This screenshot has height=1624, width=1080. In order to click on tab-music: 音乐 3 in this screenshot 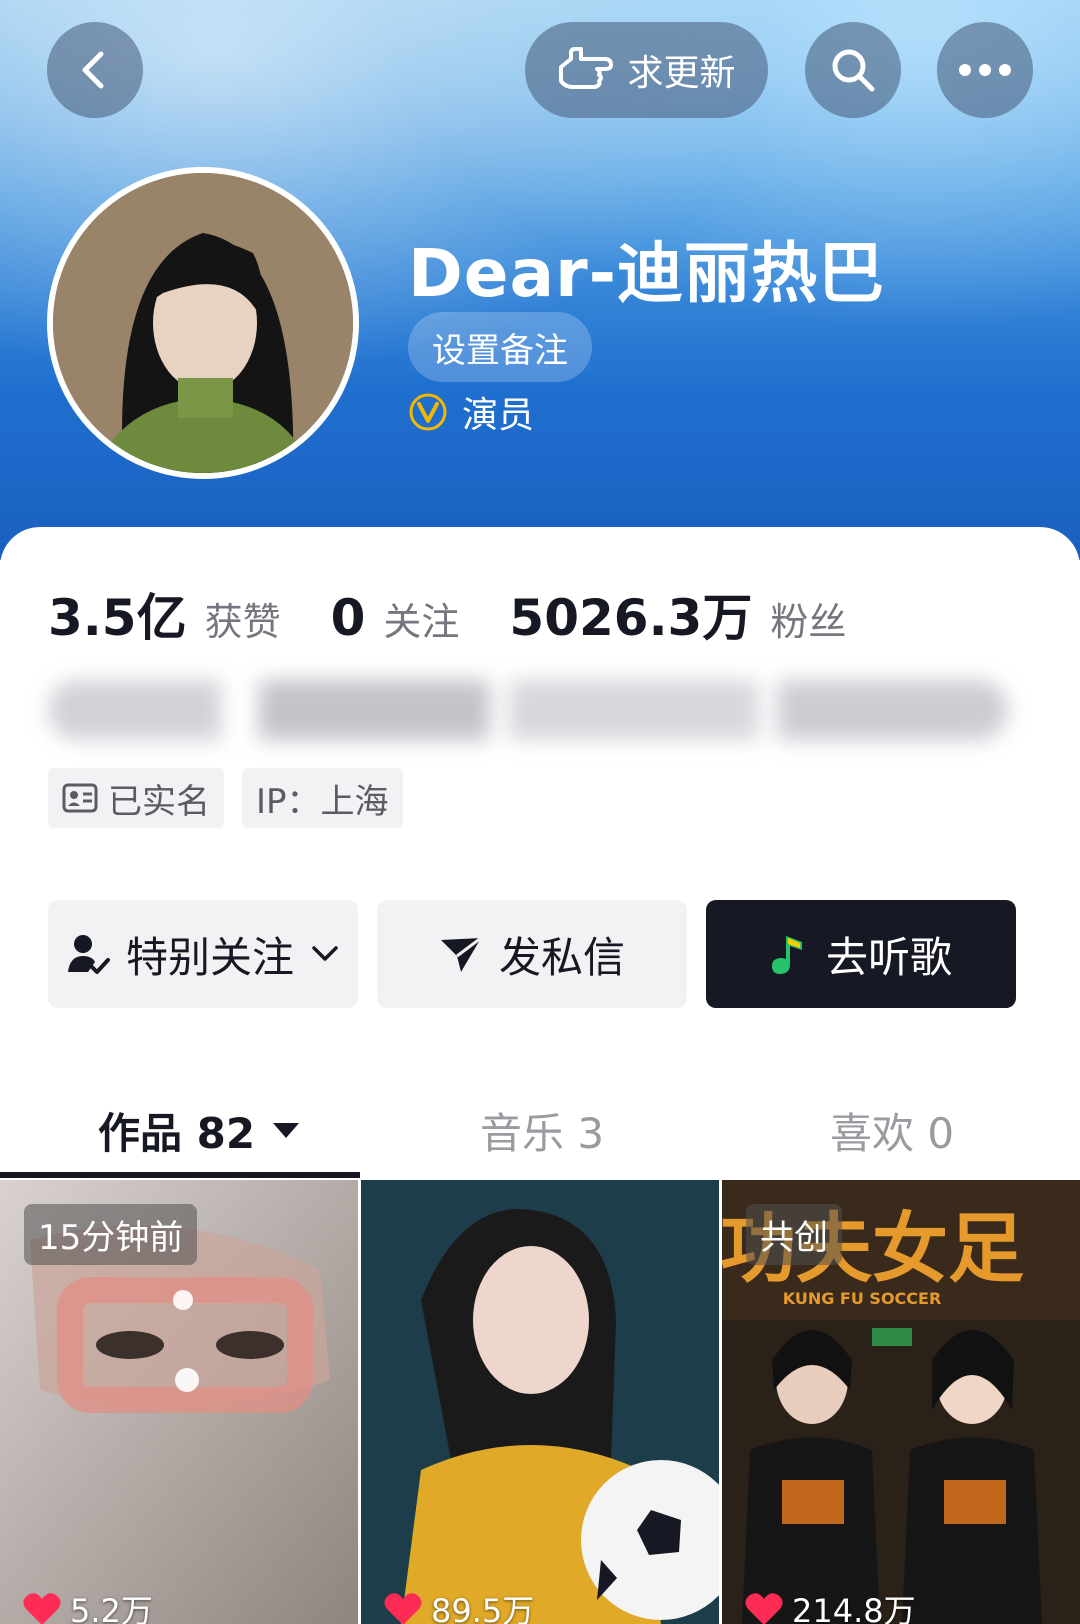, I will do `click(542, 1130)`.